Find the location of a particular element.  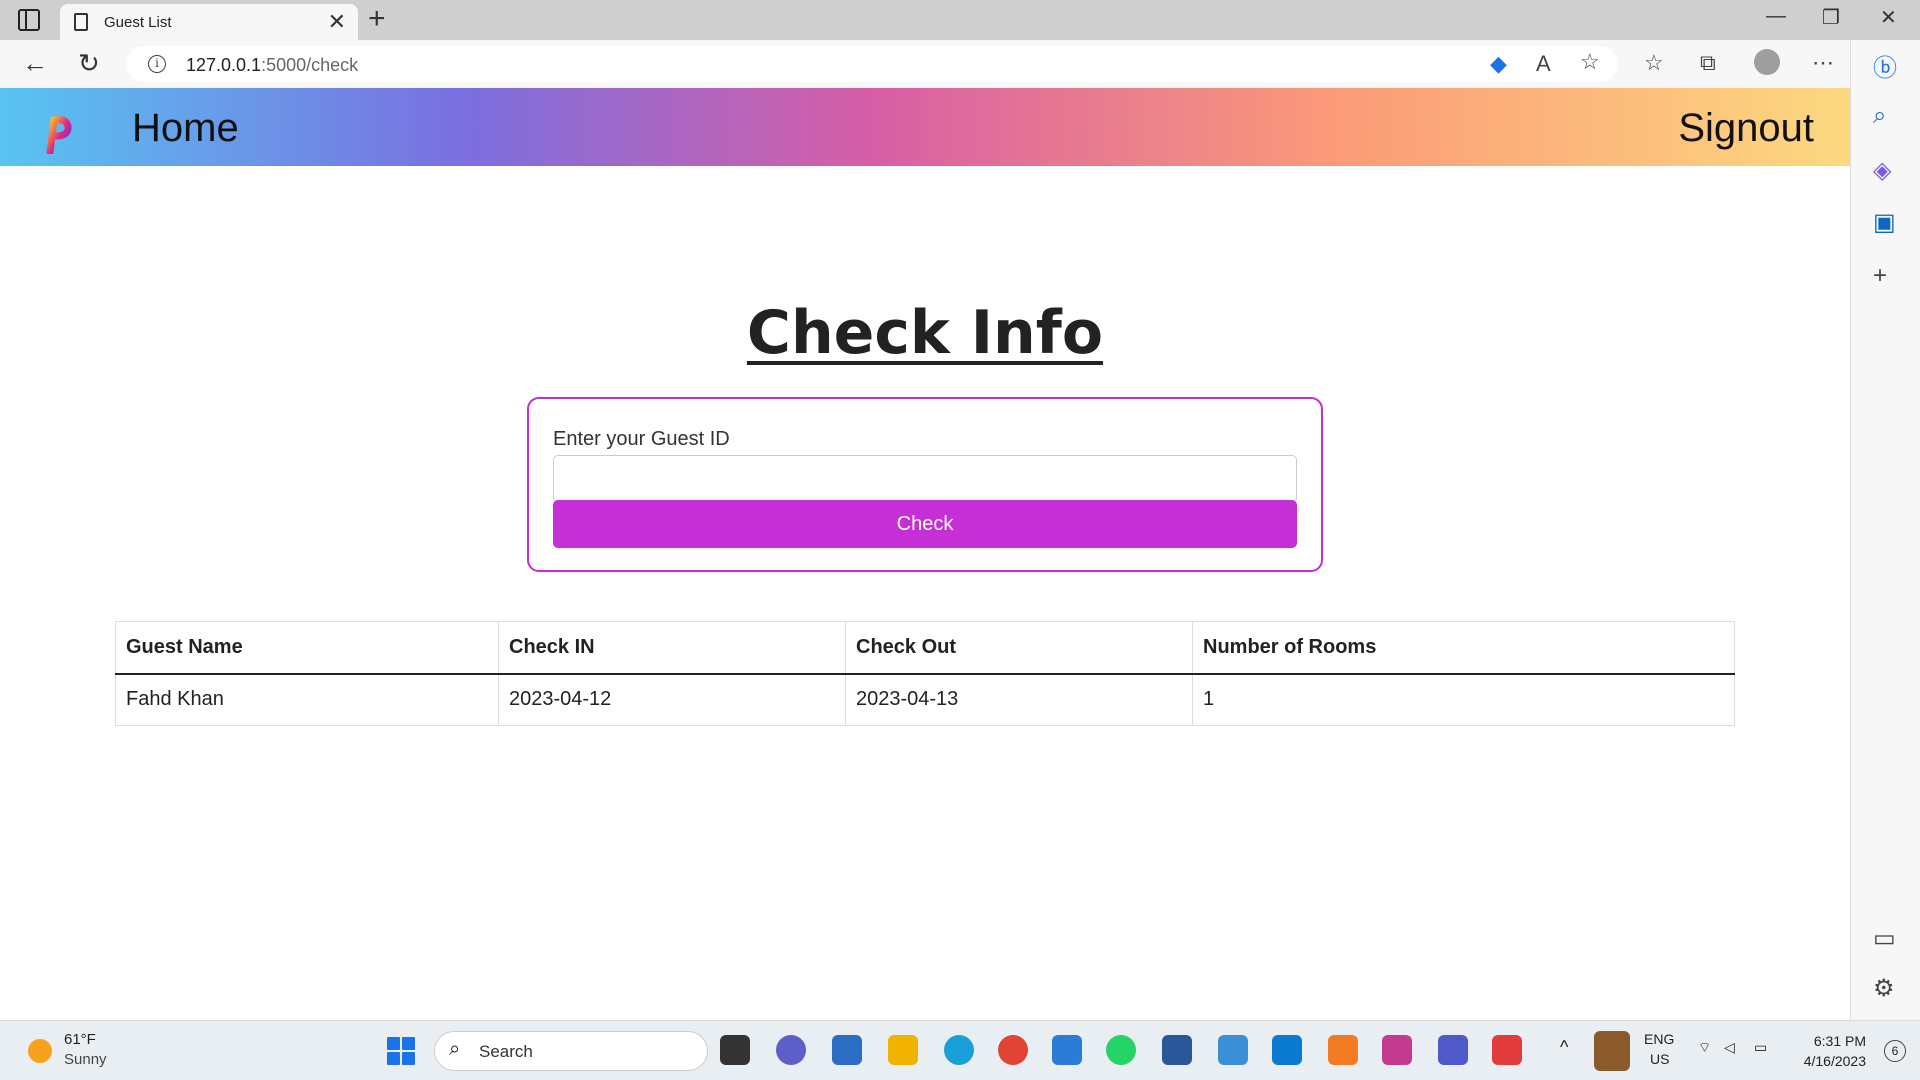

whatsapp-icon is located at coordinates (1121, 1050).